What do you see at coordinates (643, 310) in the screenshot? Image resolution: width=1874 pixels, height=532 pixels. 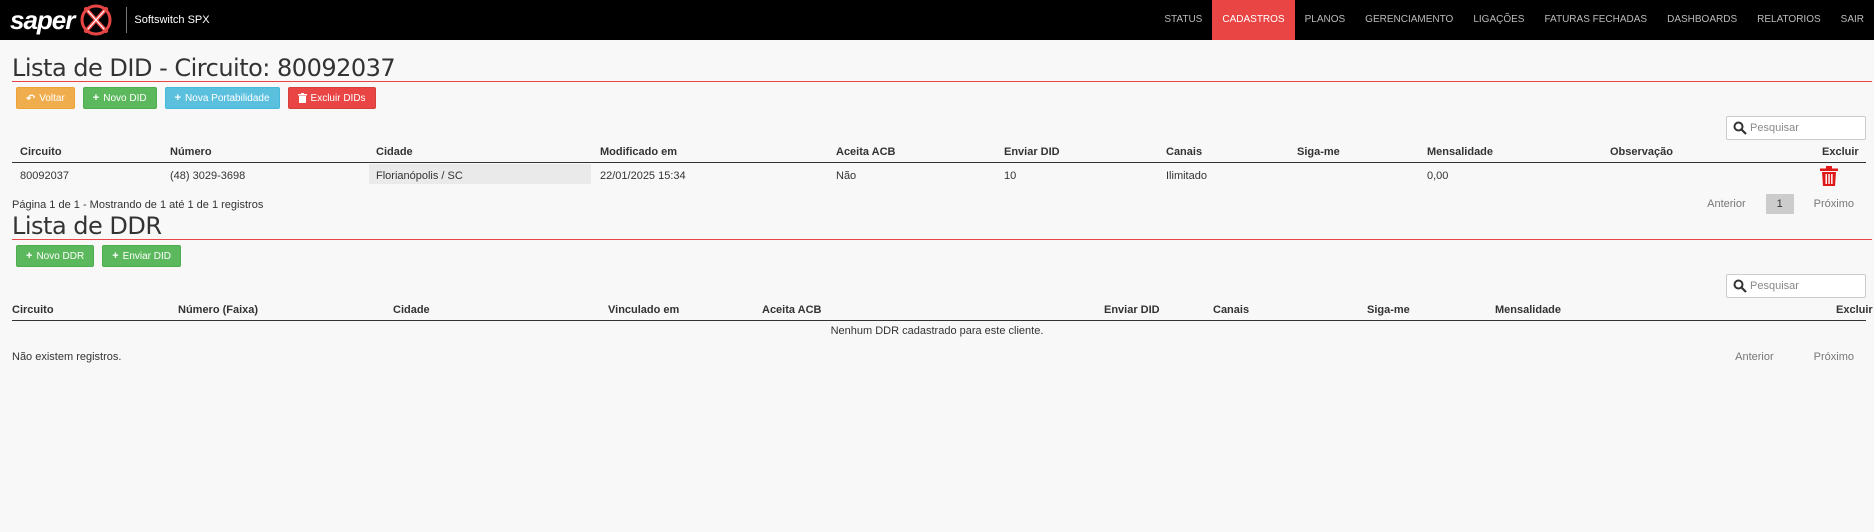 I see `col-vinculado: Vinculado em` at bounding box center [643, 310].